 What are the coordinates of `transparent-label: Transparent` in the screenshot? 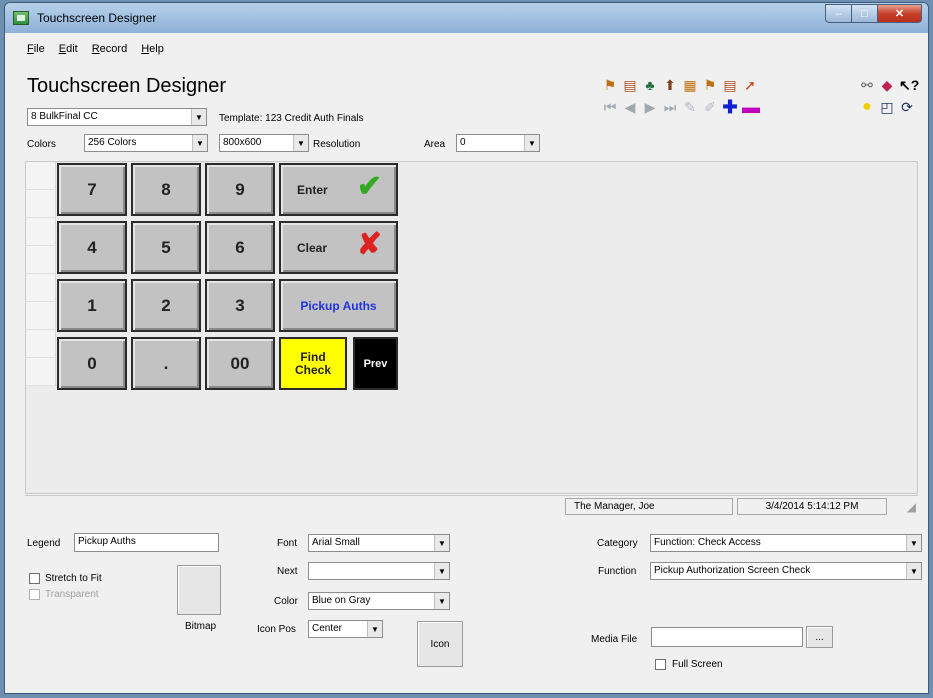 It's located at (72, 594).